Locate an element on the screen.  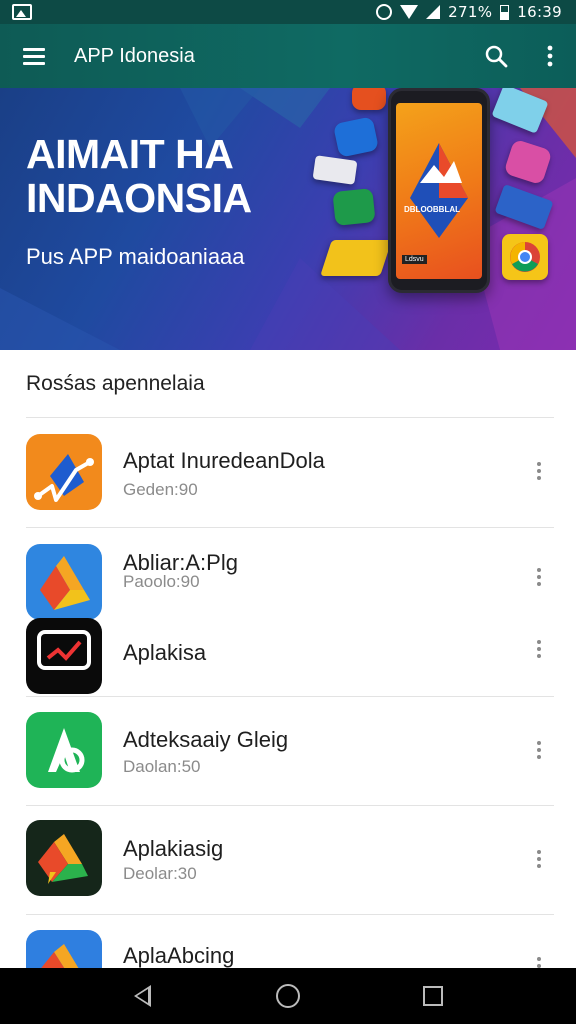
app-meta: Deolar:30 is located at coordinates (160, 873).